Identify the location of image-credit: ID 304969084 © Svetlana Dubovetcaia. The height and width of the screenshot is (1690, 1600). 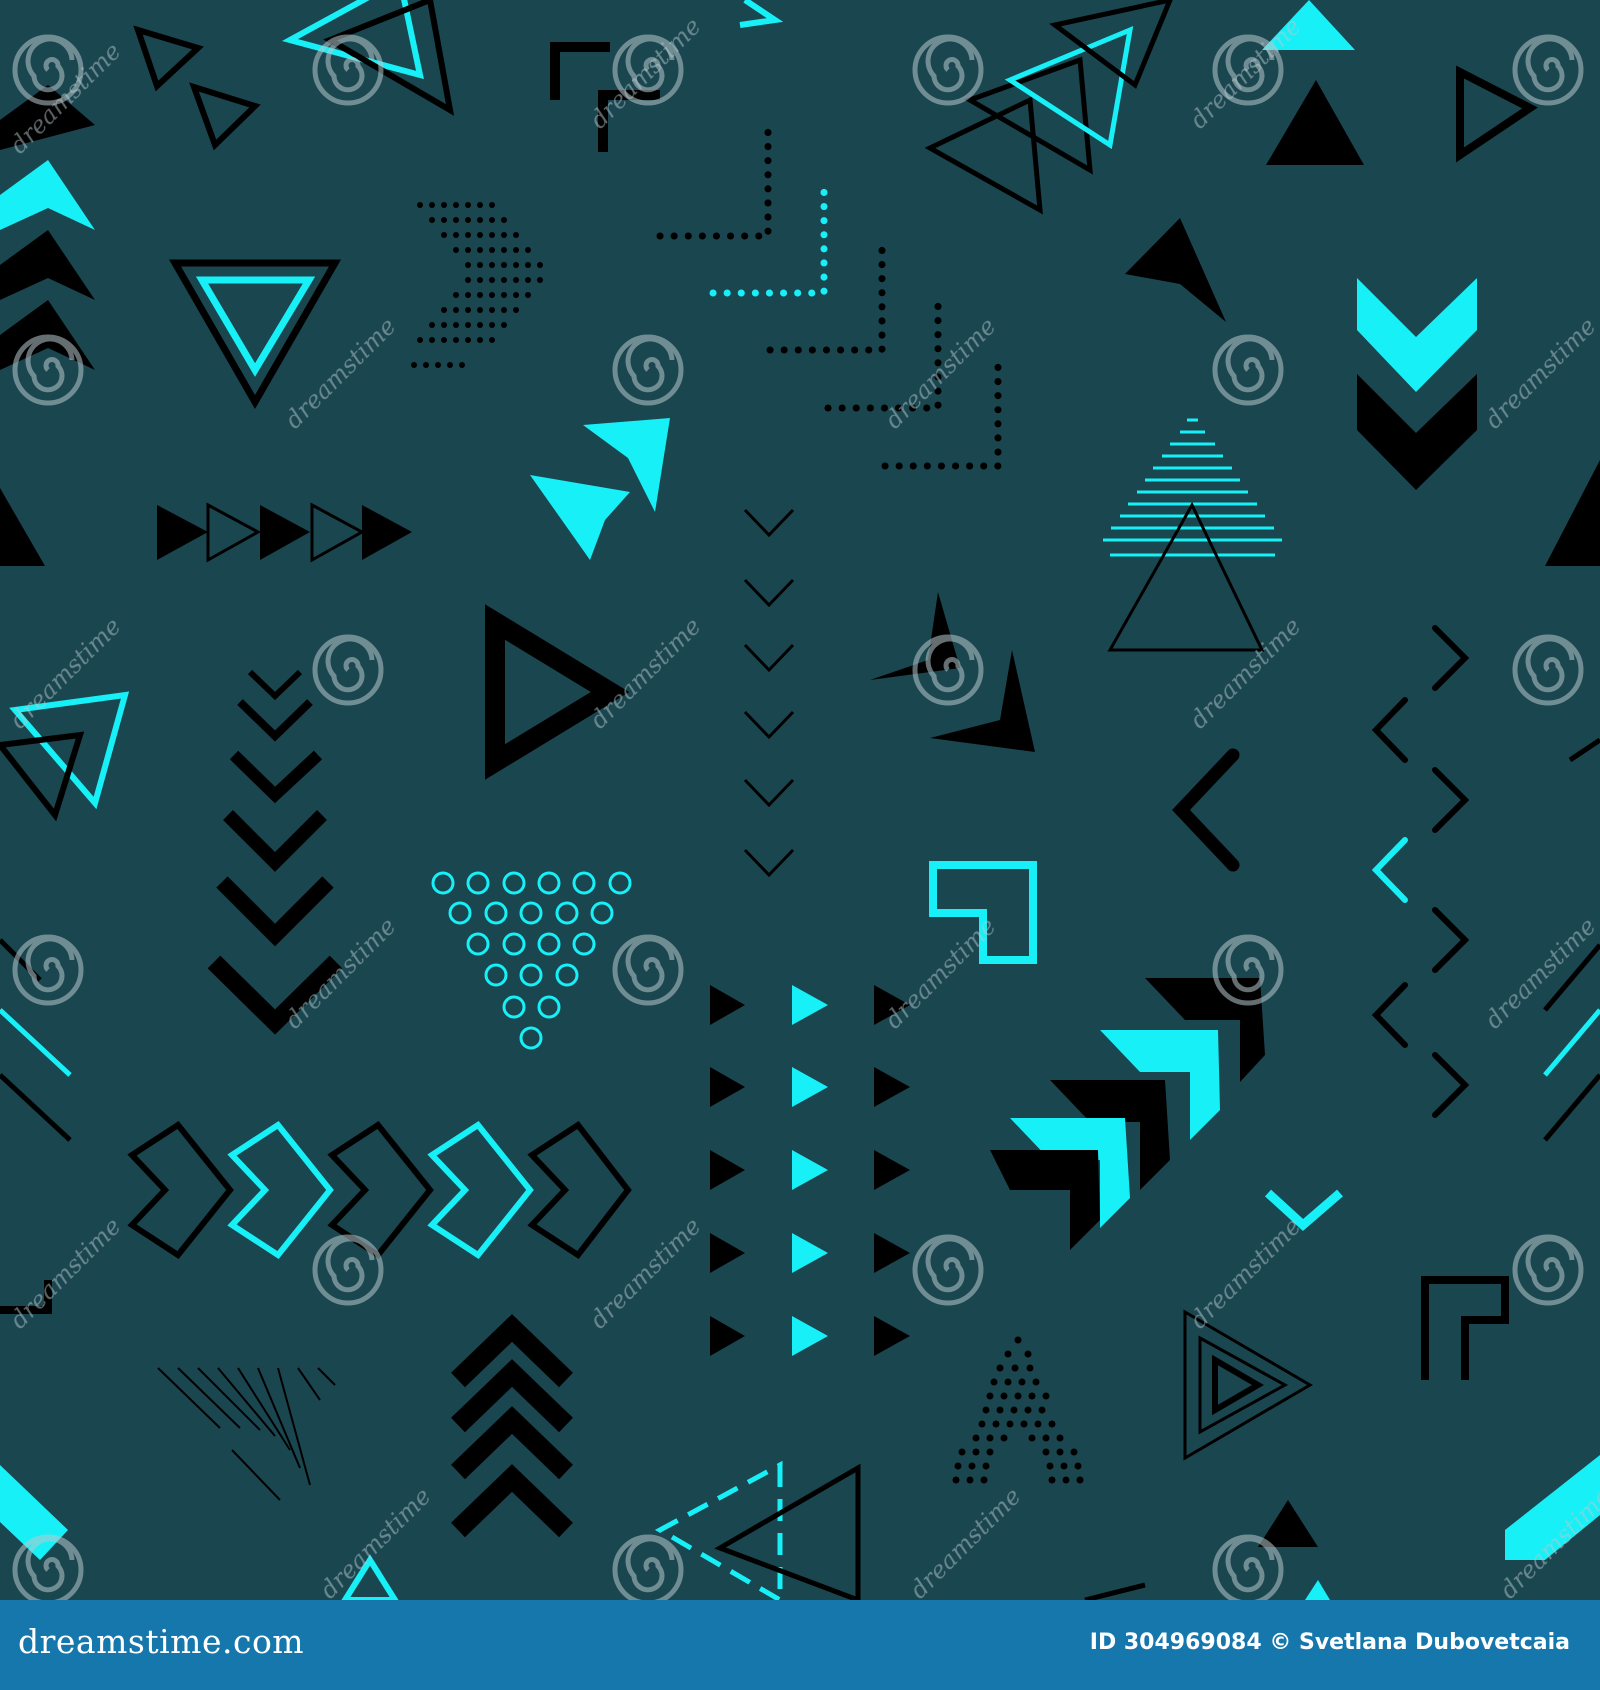
(1330, 1642).